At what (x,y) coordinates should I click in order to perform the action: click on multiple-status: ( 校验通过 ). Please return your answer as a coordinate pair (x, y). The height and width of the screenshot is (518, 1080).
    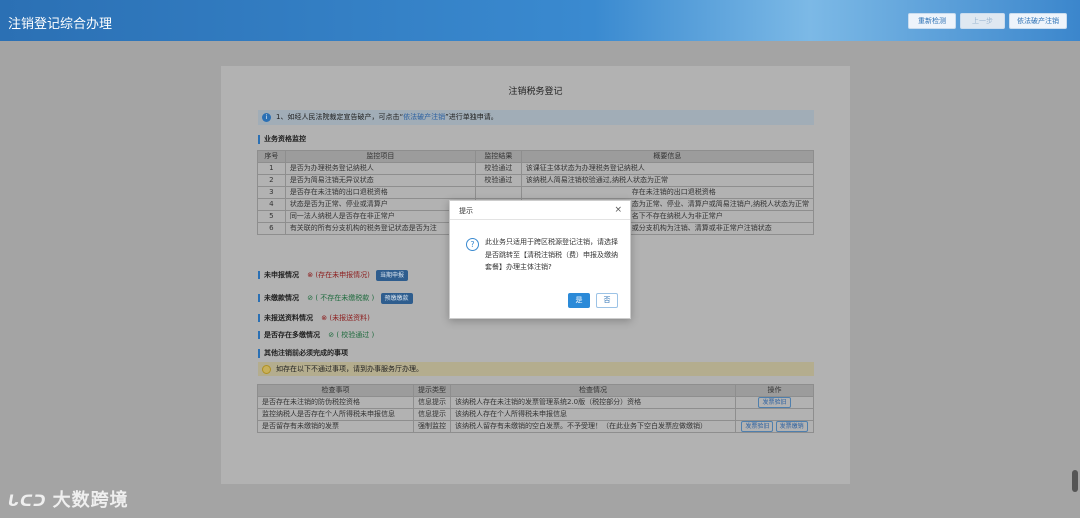
    Looking at the image, I should click on (355, 335).